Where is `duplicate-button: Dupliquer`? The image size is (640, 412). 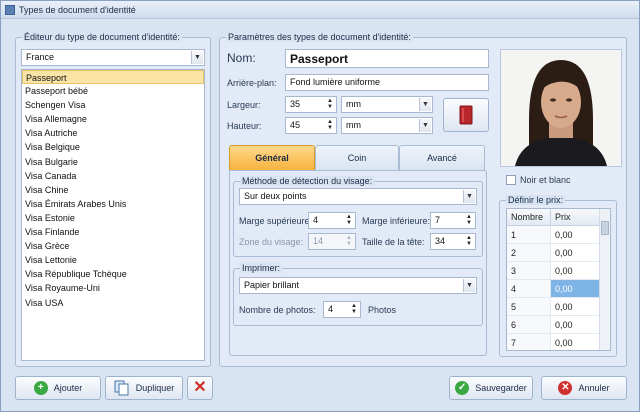 duplicate-button: Dupliquer is located at coordinates (144, 388).